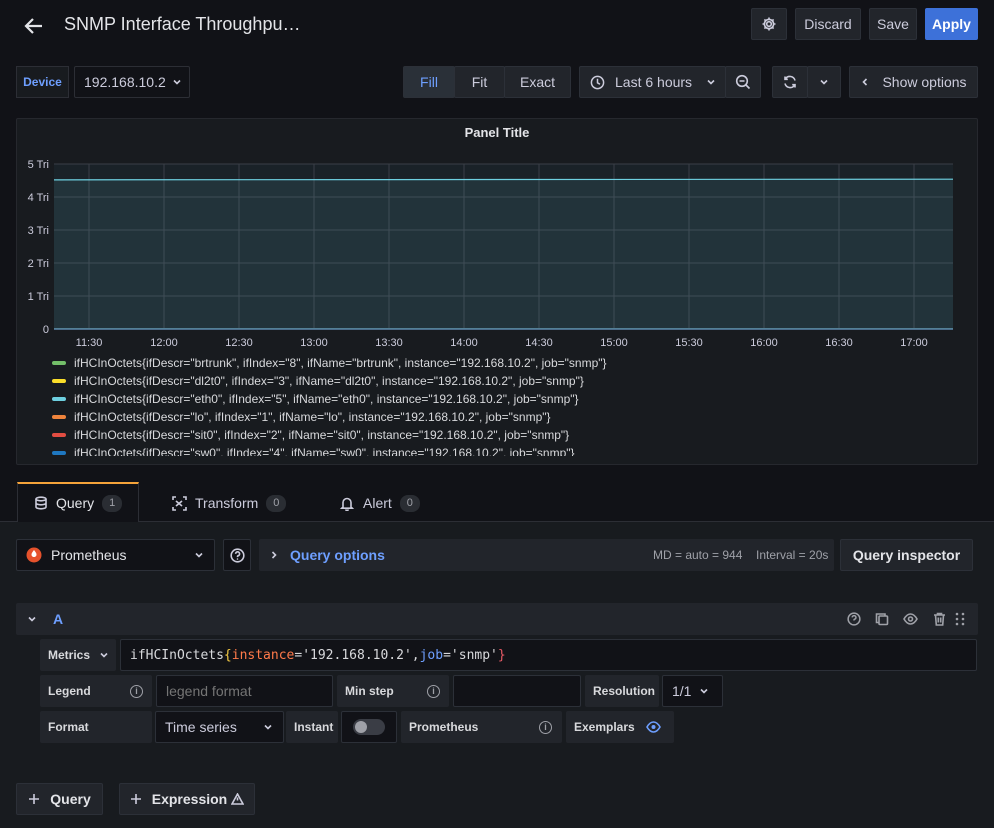  Describe the element at coordinates (604, 727) in the screenshot. I see `exemplars-label: Exemplars` at that location.